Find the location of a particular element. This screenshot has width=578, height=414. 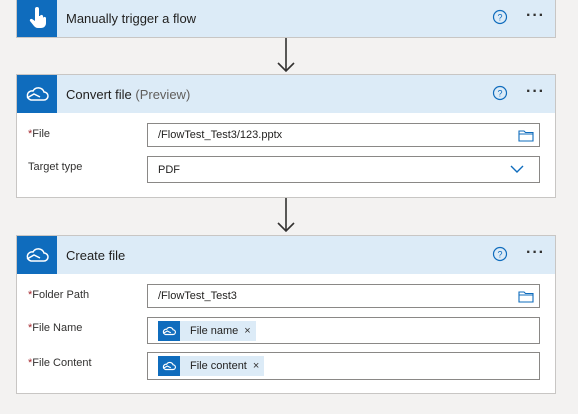

folder-path-label-text: Folder Path is located at coordinates (61, 295).